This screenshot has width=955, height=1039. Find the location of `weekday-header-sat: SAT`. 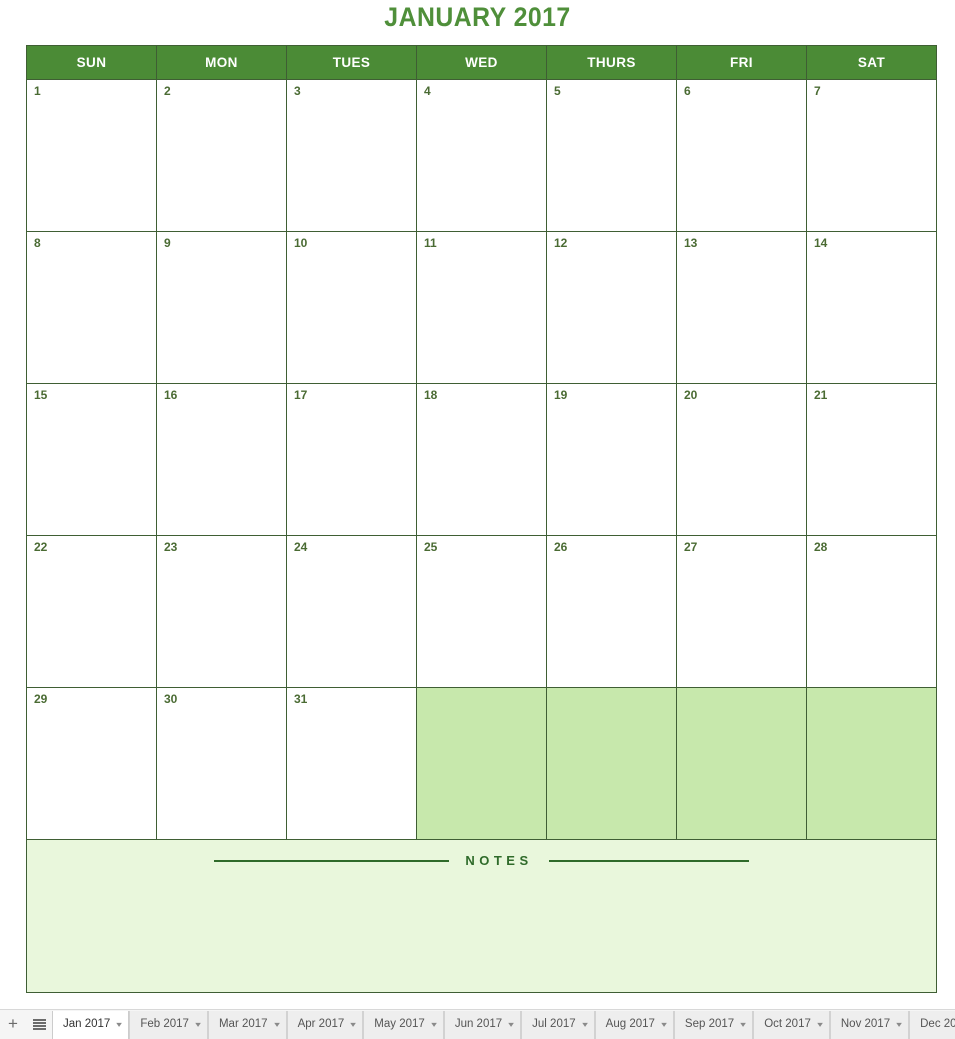

weekday-header-sat: SAT is located at coordinates (871, 62).